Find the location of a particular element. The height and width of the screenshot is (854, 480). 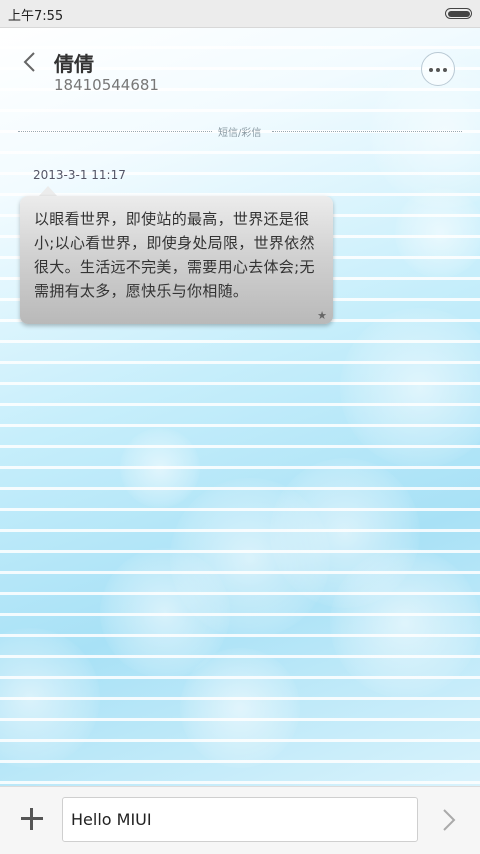

message-timestamp: 2013-3-1 11:17 is located at coordinates (79, 175).